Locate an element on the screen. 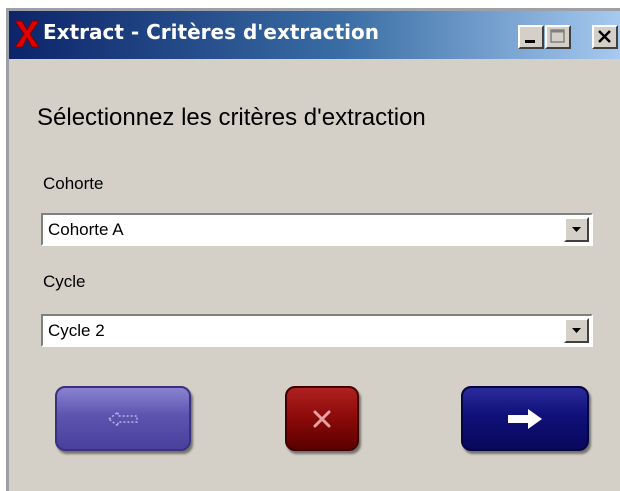  minimize-button is located at coordinates (531, 37).